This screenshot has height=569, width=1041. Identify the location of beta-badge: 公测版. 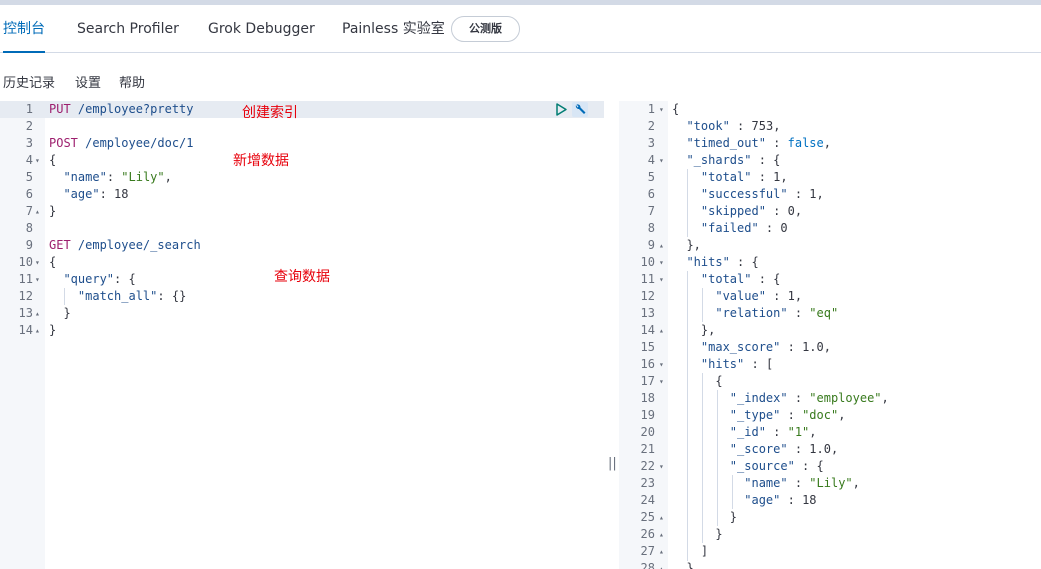
(485, 29).